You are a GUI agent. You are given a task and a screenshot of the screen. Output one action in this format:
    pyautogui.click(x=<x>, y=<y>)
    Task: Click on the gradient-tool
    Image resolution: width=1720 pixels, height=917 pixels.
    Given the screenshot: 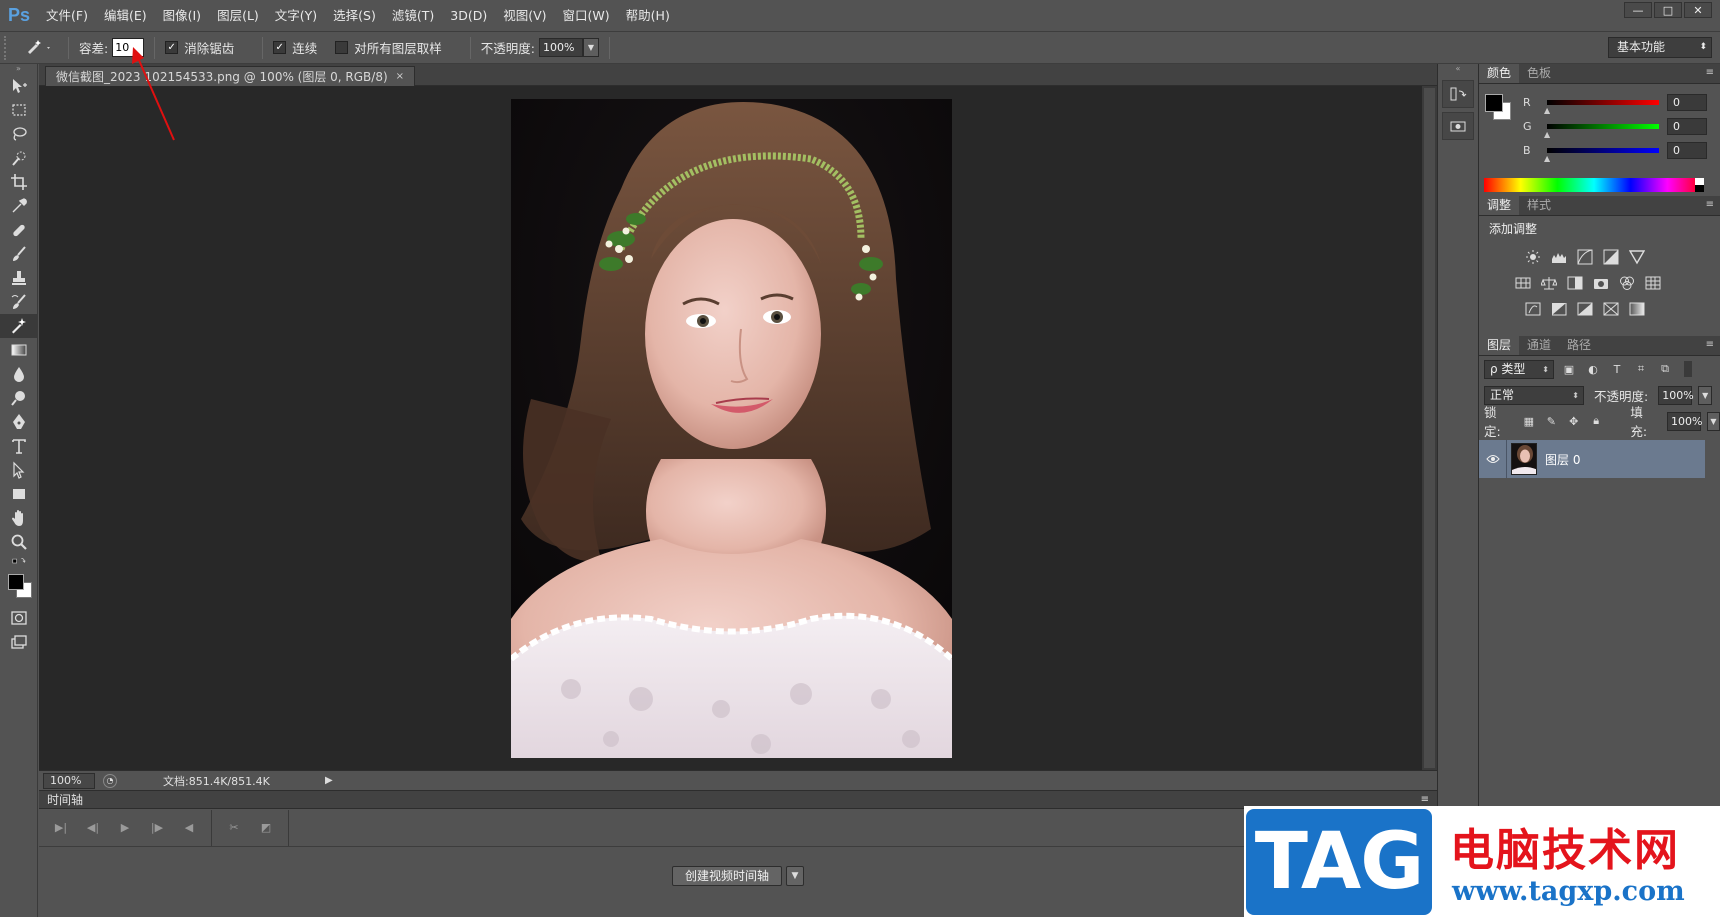 What is the action you would take?
    pyautogui.click(x=19, y=350)
    